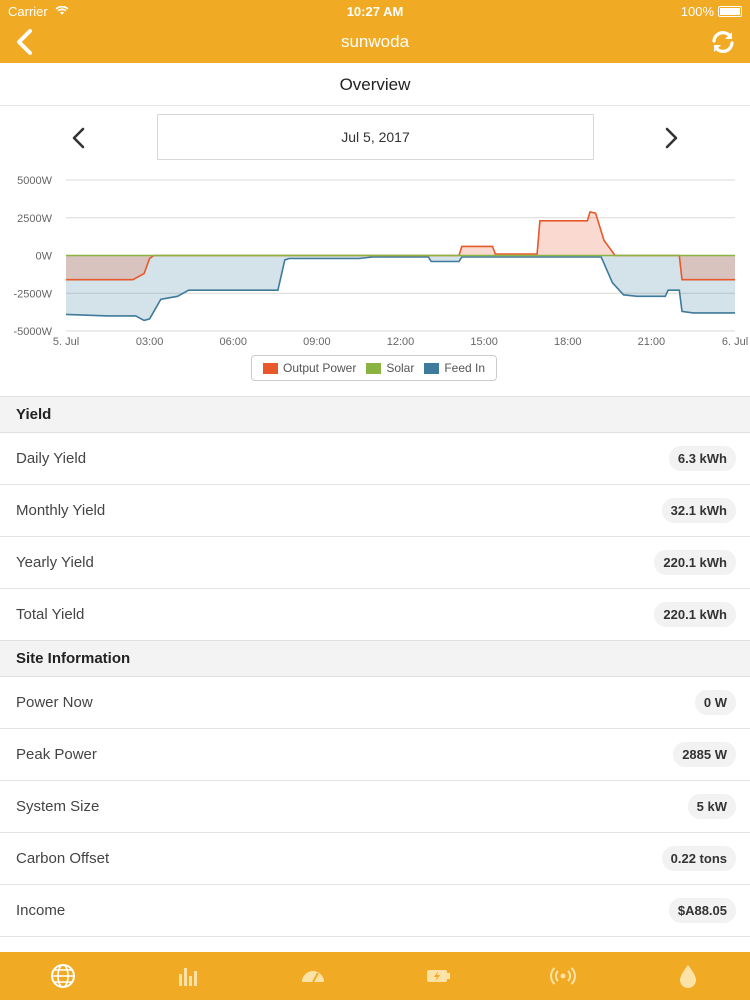  I want to click on globe-icon, so click(62, 976).